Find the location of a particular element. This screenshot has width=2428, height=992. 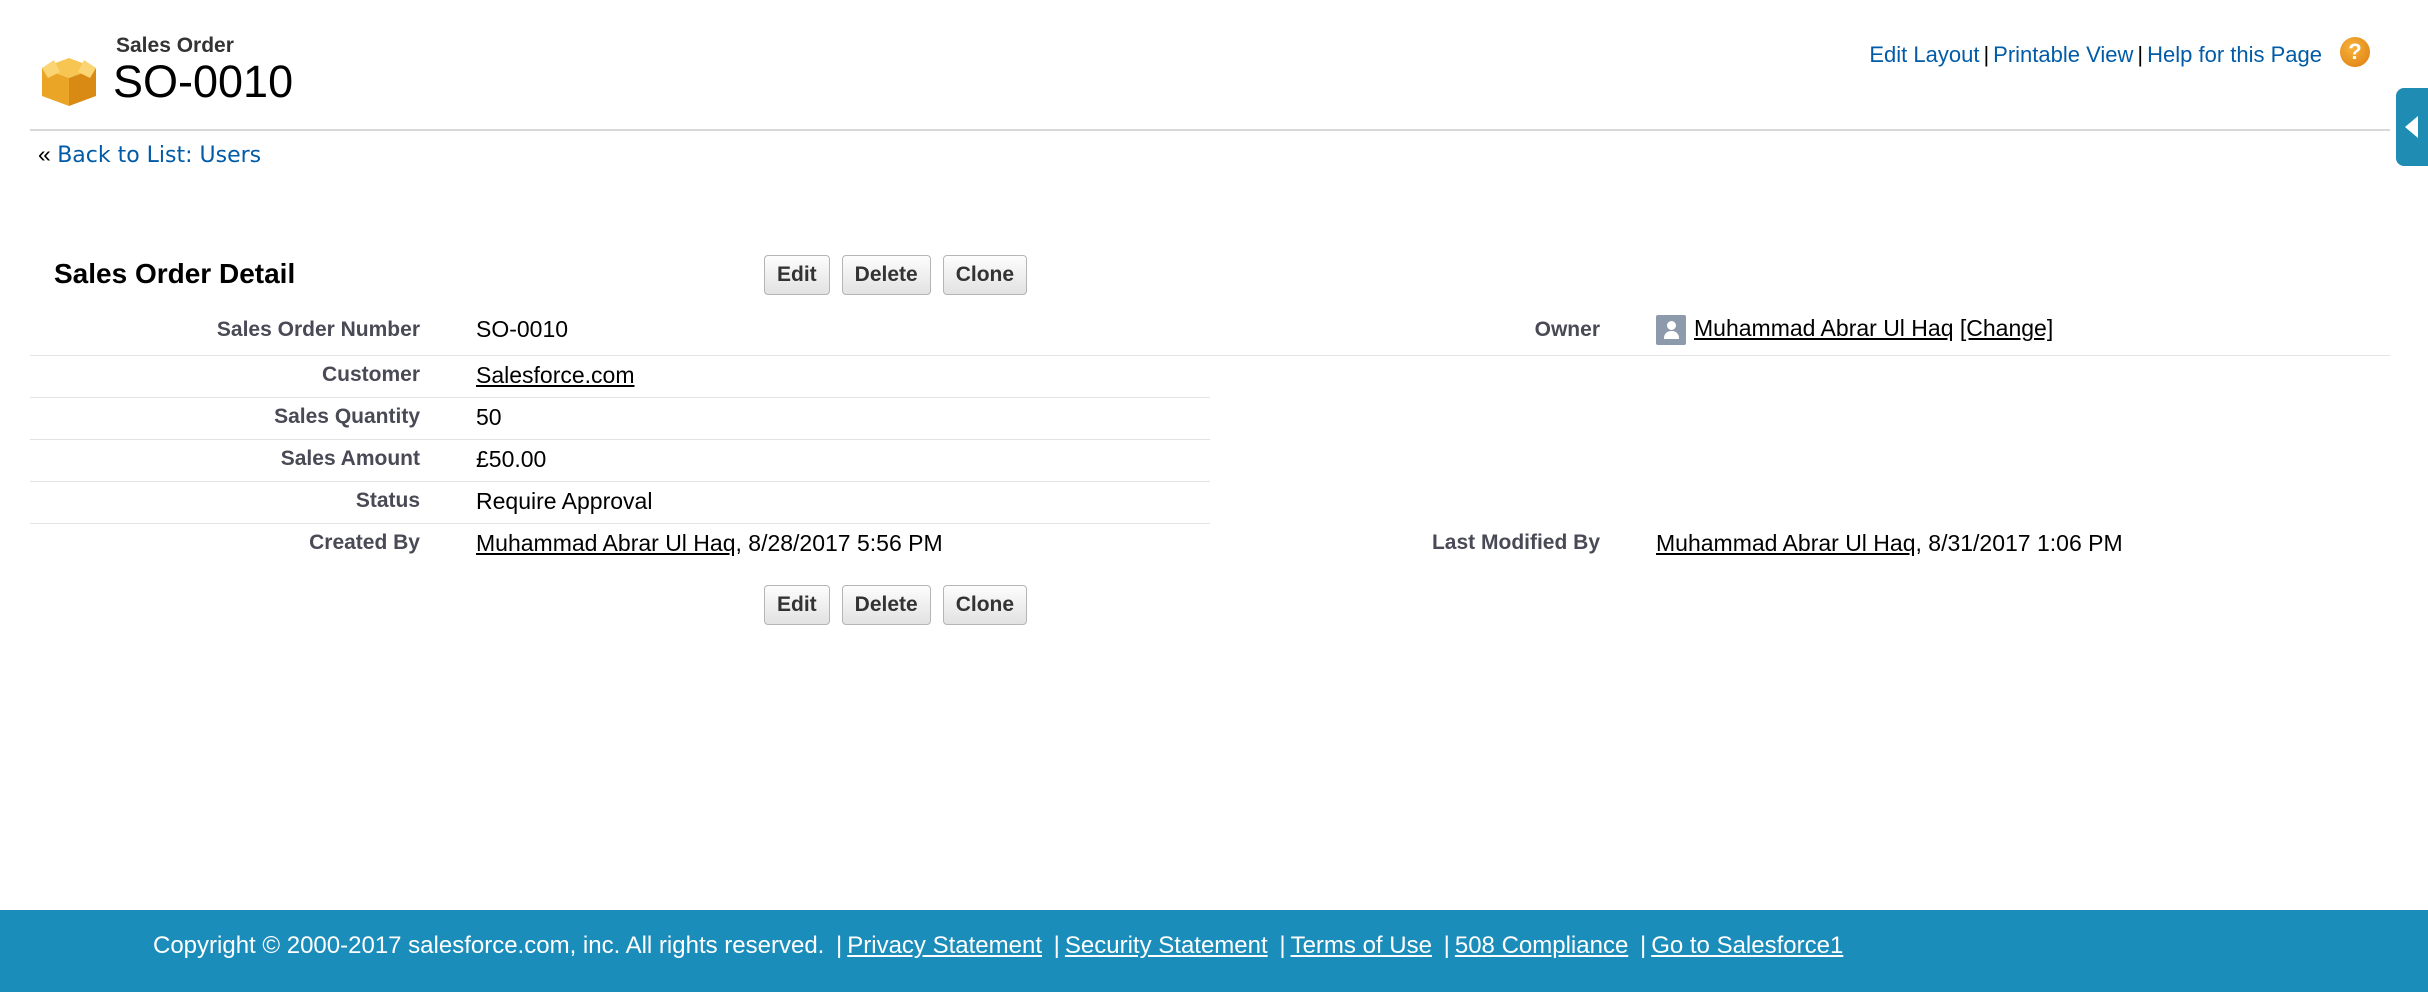

security-statement-link: Security Statement is located at coordinates (1166, 945).